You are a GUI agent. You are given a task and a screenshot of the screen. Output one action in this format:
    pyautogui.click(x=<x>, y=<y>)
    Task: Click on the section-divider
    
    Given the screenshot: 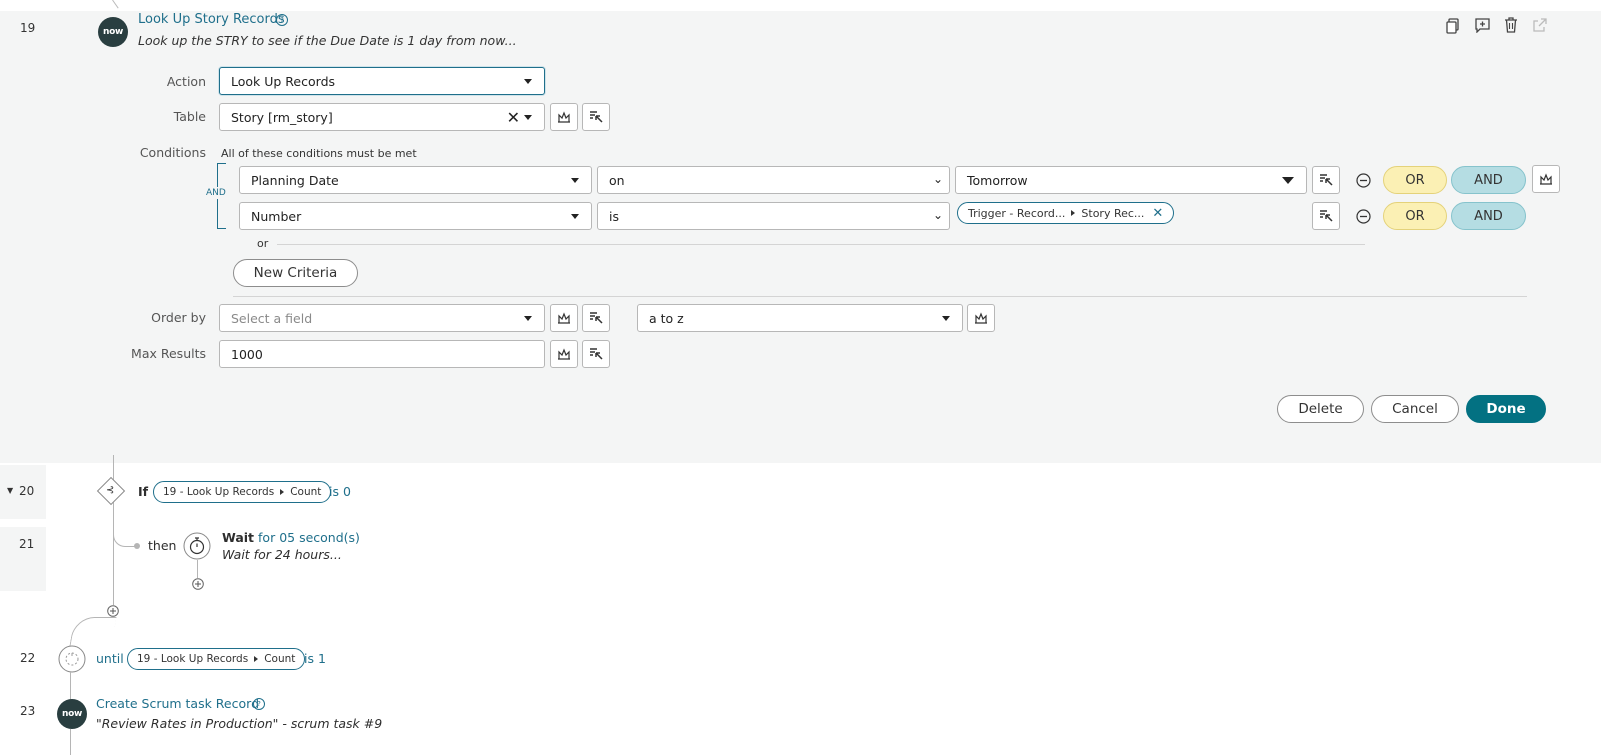 What is the action you would take?
    pyautogui.click(x=880, y=296)
    